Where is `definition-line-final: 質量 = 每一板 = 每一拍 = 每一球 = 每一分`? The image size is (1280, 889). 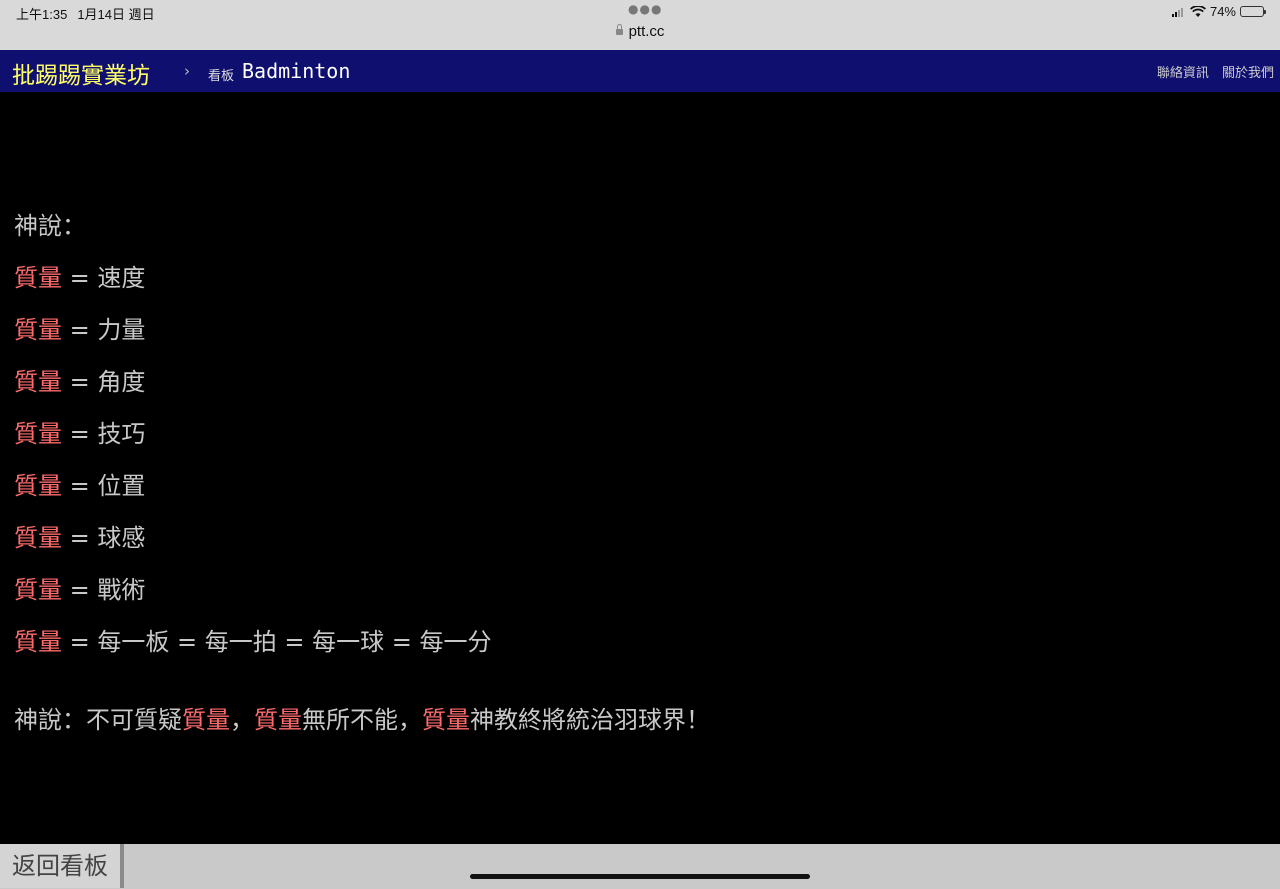 definition-line-final: 質量 = 每一板 = 每一拍 = 每一球 = 每一分 is located at coordinates (639, 642).